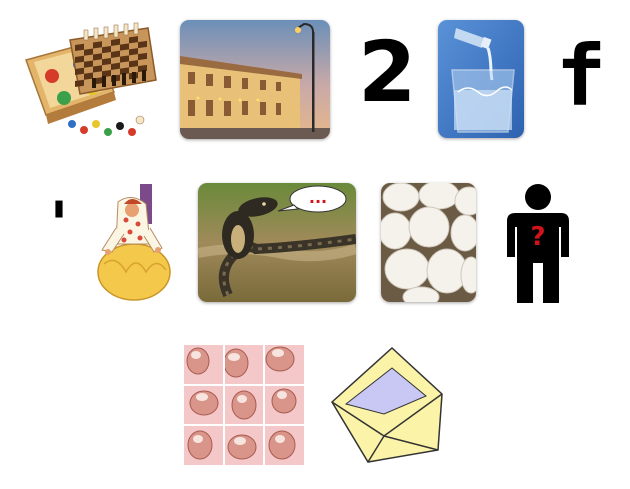  What do you see at coordinates (134, 243) in the screenshot?
I see `genie-cartoon-icon` at bounding box center [134, 243].